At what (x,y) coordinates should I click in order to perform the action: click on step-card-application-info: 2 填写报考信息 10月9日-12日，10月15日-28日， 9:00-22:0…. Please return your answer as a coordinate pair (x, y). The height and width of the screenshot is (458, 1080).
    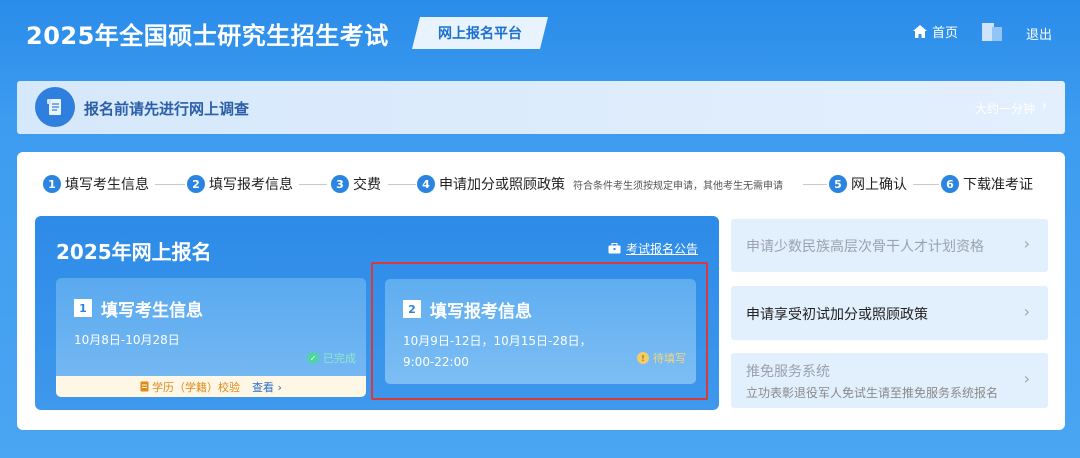
    Looking at the image, I should click on (540, 331).